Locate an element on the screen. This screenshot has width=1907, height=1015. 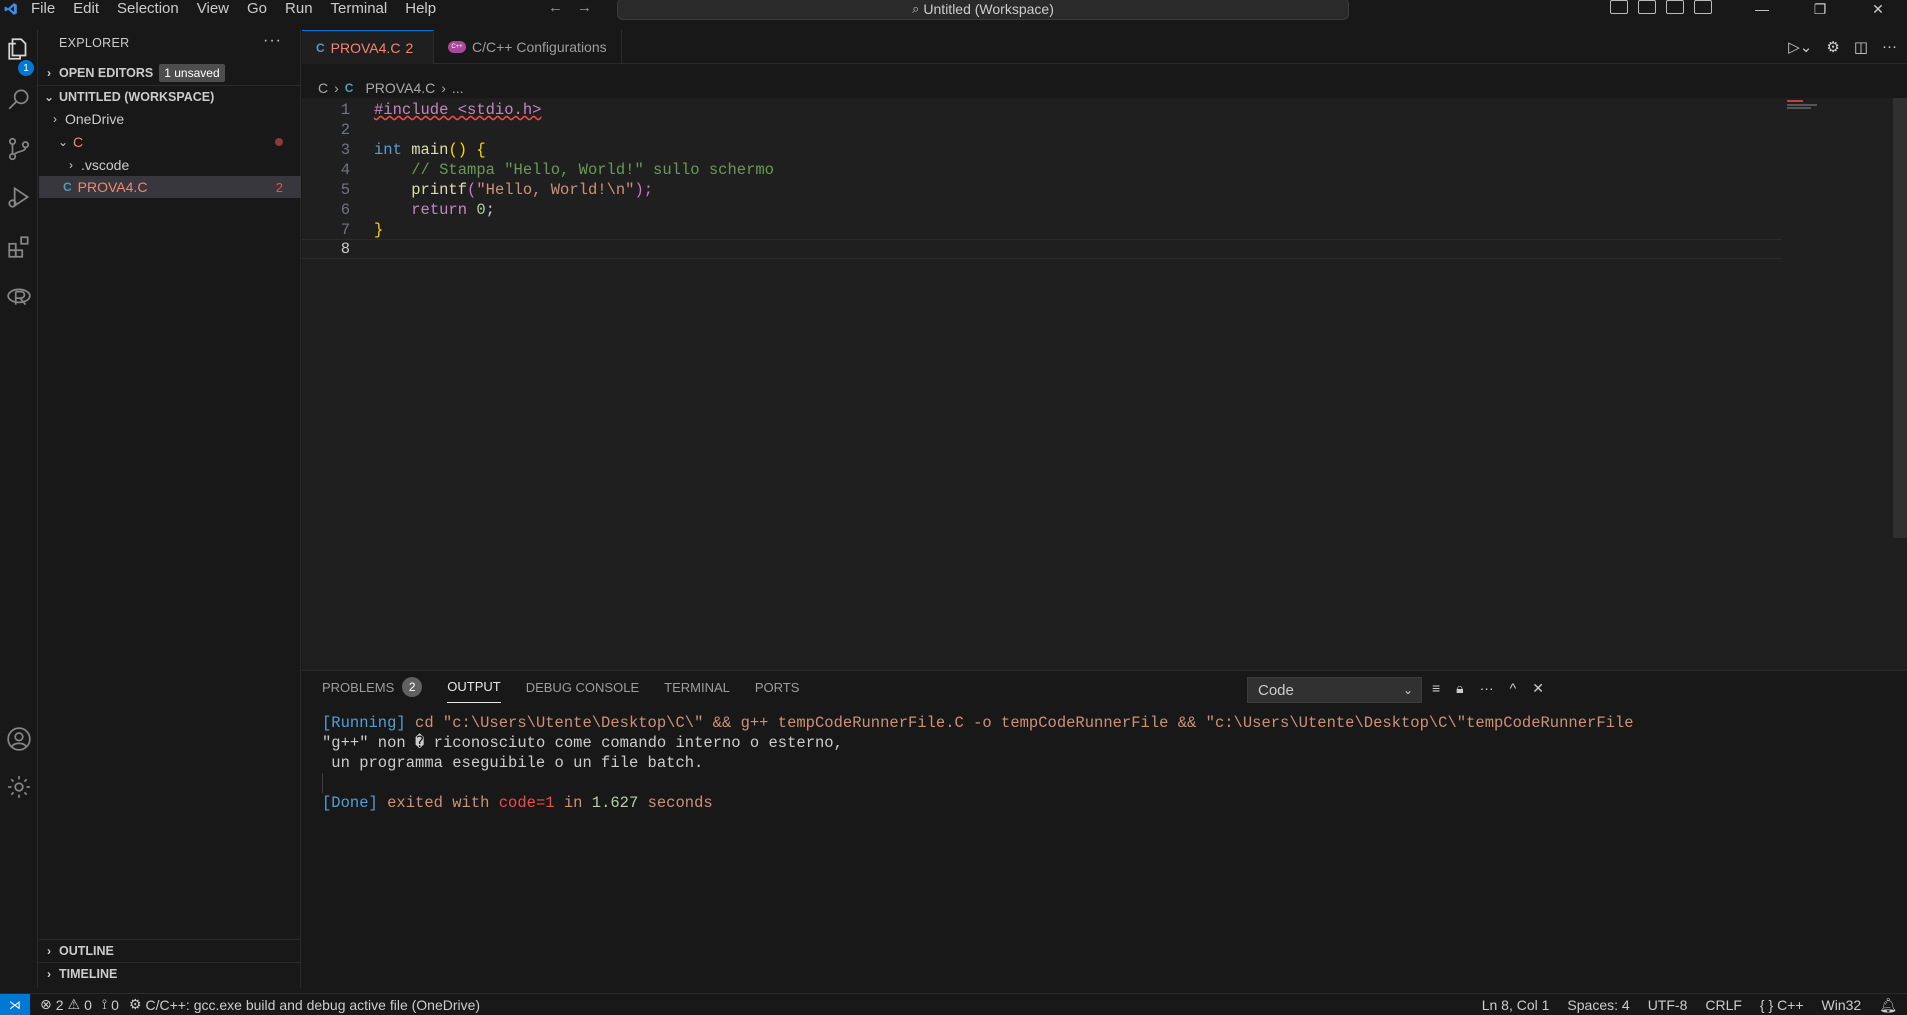
customize-layout-icon is located at coordinates (1703, 7).